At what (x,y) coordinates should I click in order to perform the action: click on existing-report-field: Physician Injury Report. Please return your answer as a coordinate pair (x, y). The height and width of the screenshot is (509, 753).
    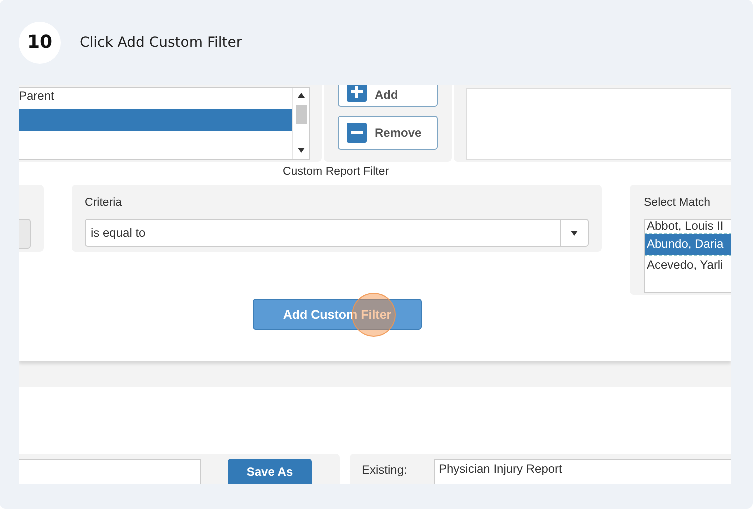
    Looking at the image, I should click on (582, 471).